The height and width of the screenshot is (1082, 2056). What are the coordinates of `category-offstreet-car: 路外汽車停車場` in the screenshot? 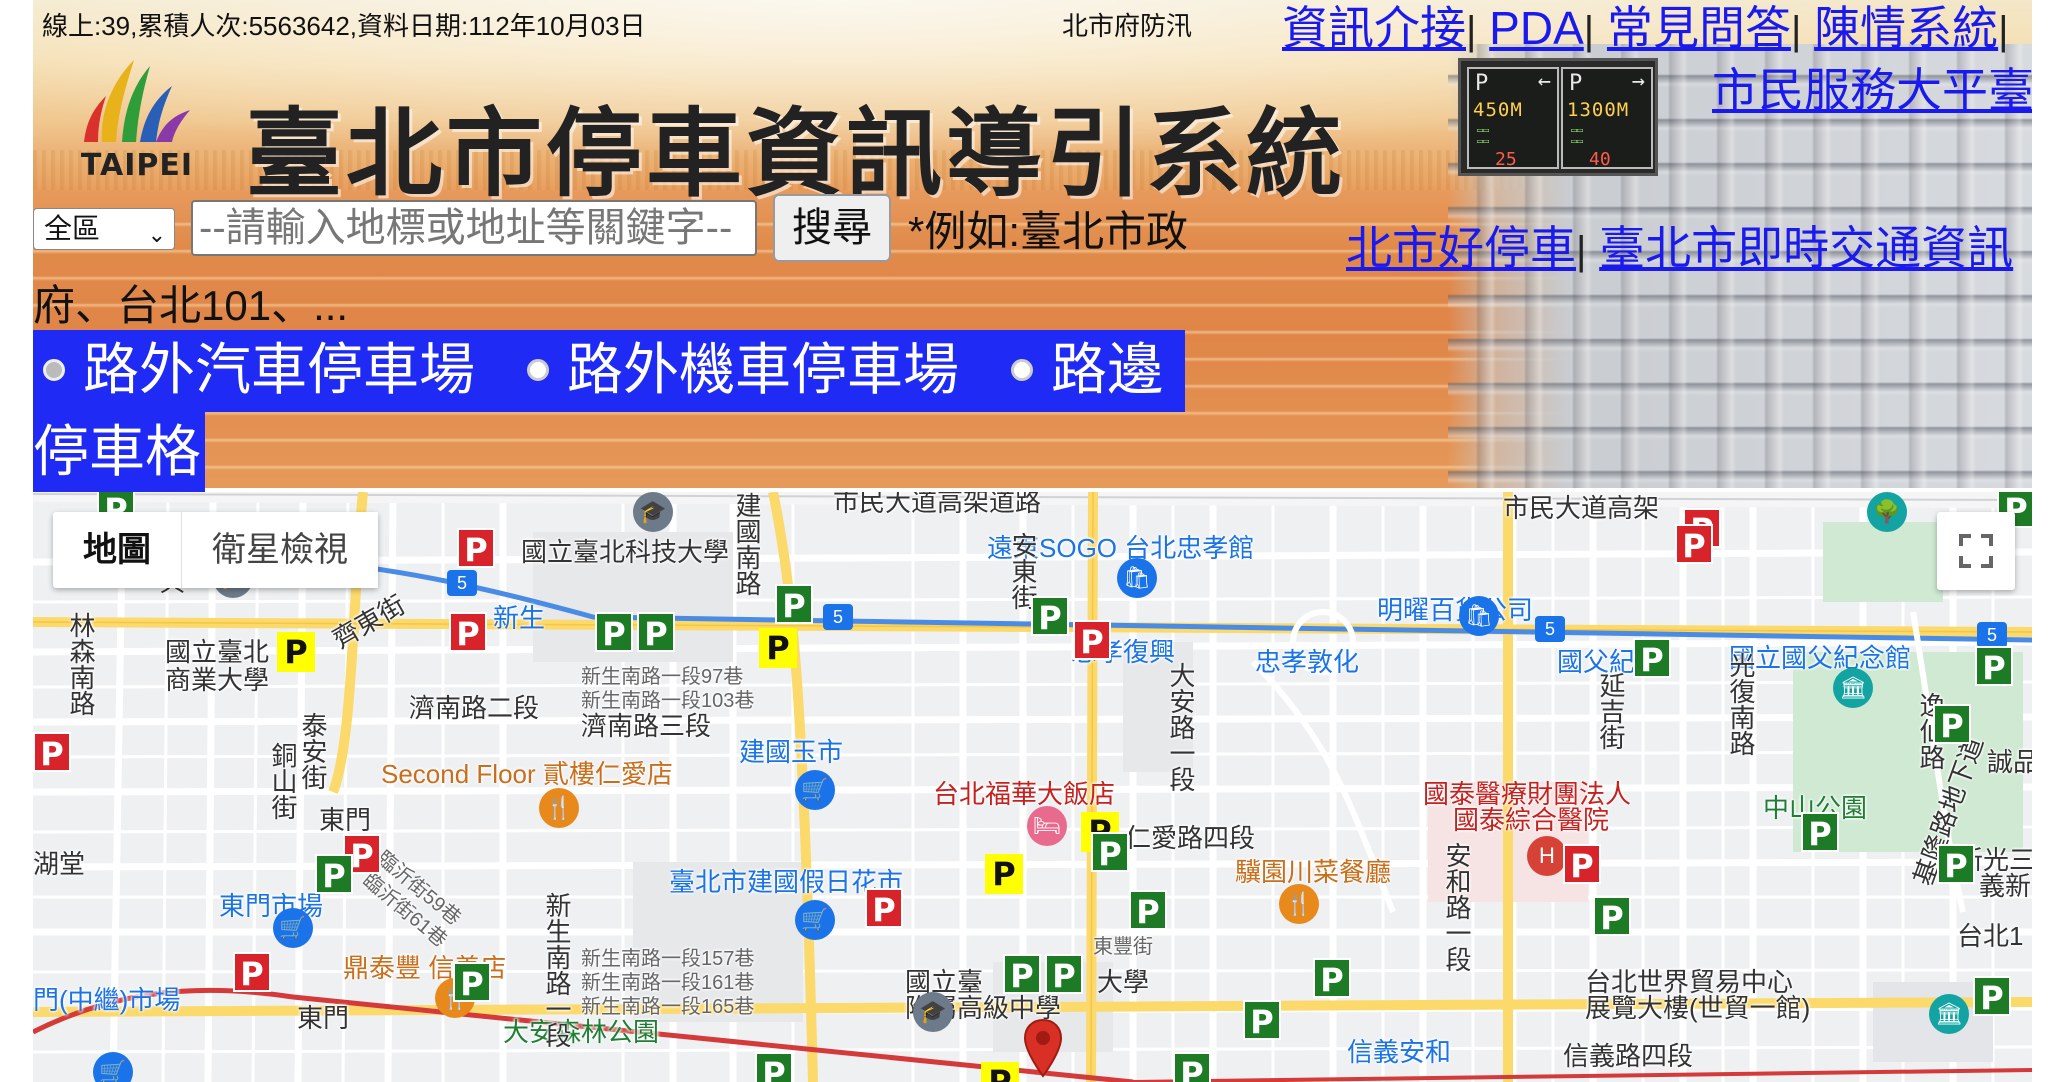 It's located at (259, 371).